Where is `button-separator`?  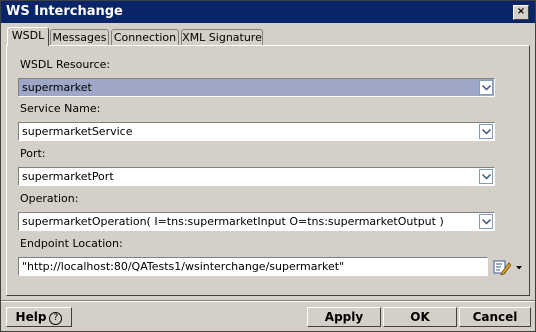 button-separator is located at coordinates (268, 301).